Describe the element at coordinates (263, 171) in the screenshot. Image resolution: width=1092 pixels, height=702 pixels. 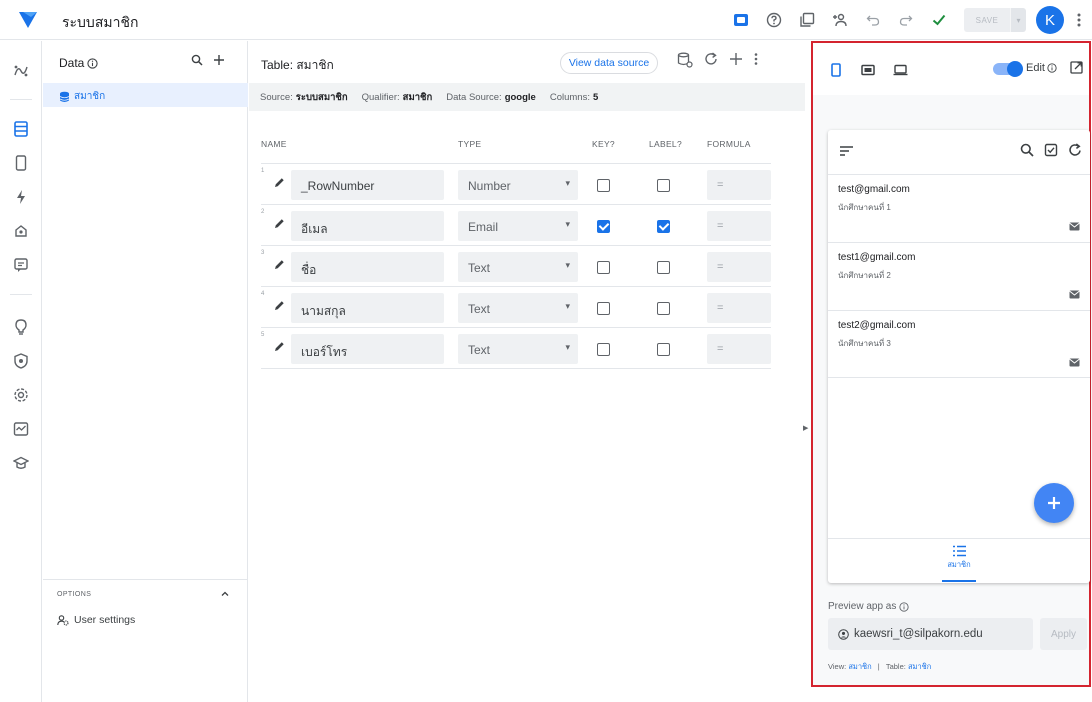
I see `row-number: 1` at that location.